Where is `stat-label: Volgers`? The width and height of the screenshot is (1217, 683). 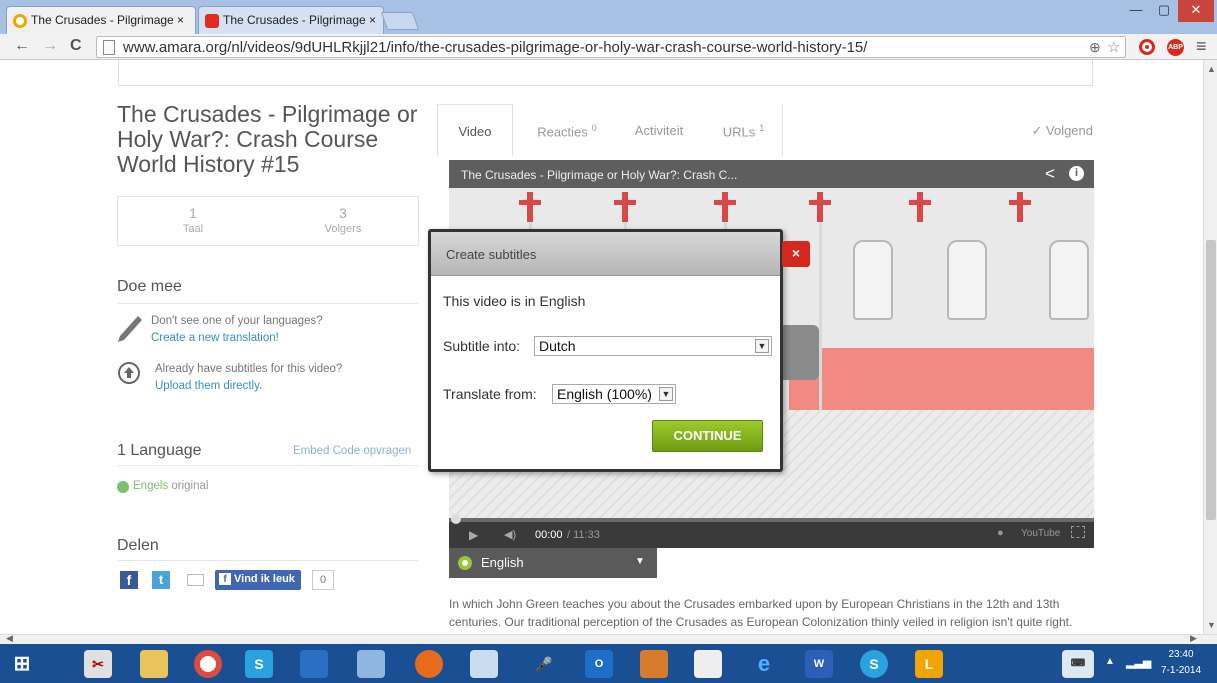
stat-label: Volgers is located at coordinates (343, 229).